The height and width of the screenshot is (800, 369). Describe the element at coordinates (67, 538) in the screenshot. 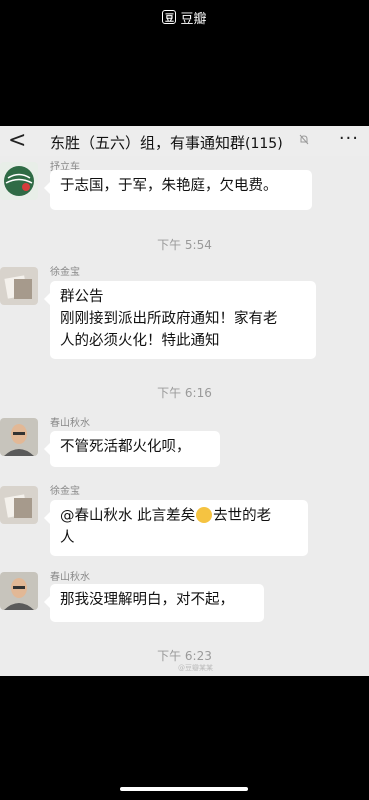

I see `message-text-line: 人` at that location.